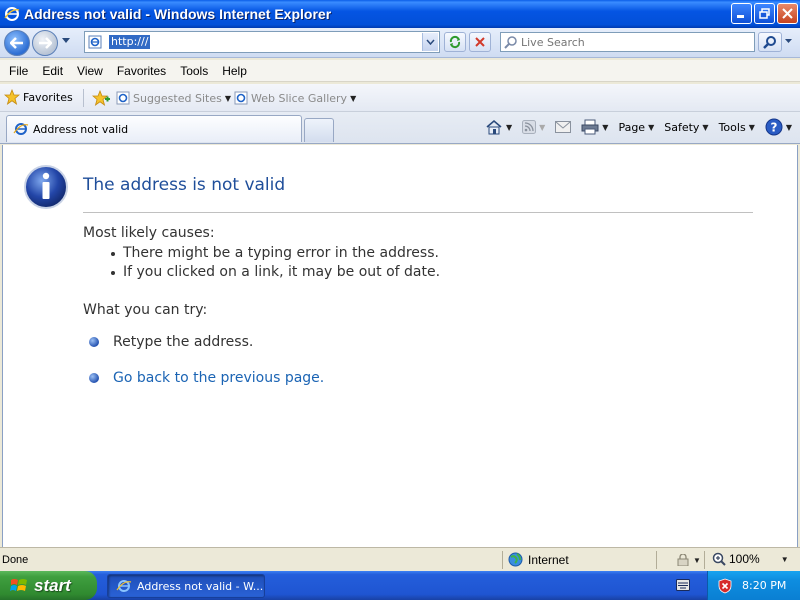 The width and height of the screenshot is (800, 600). I want to click on rss-feed-icon, so click(529, 127).